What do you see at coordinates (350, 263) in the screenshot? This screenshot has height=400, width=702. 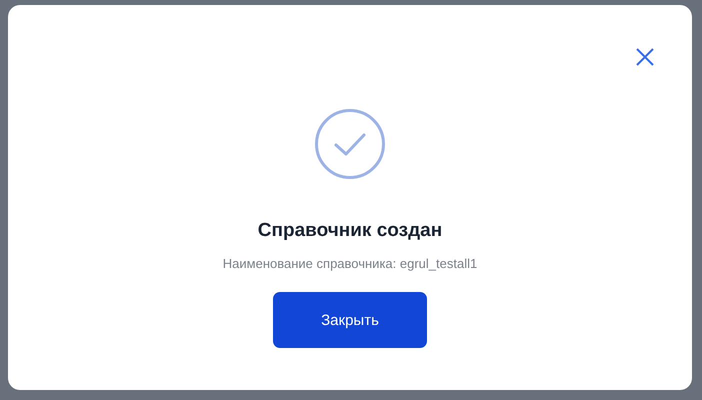 I see `dialog-message: Наименование справочника: egrul_testall1` at bounding box center [350, 263].